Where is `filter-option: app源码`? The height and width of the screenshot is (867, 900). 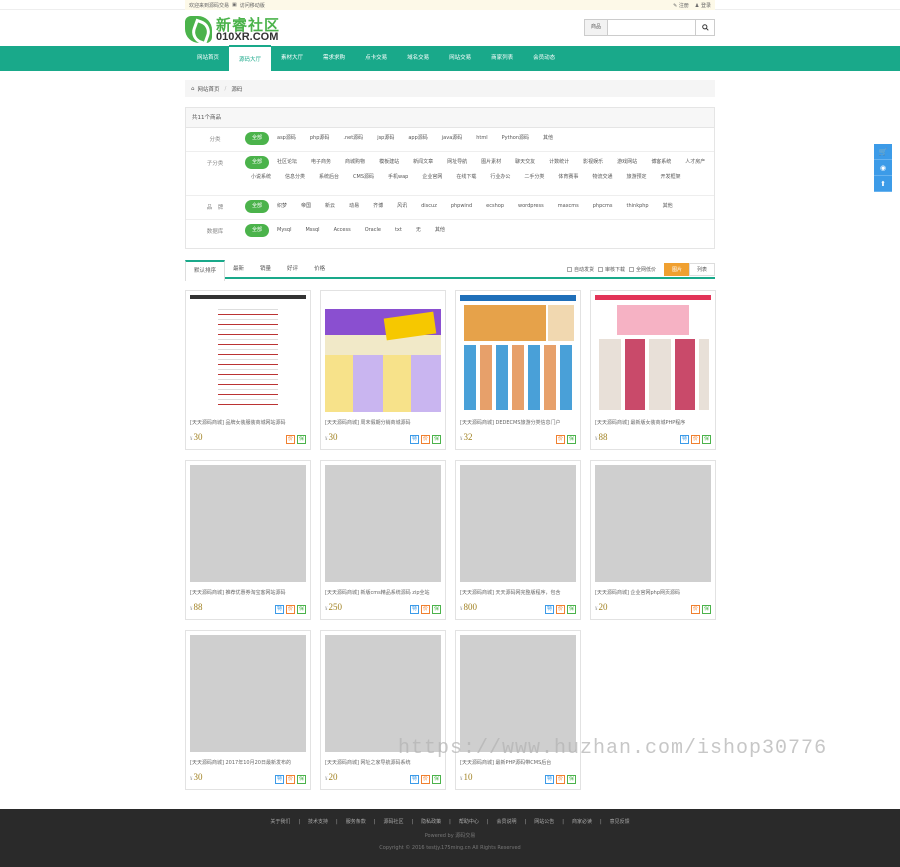
filter-option: app源码 is located at coordinates (417, 138).